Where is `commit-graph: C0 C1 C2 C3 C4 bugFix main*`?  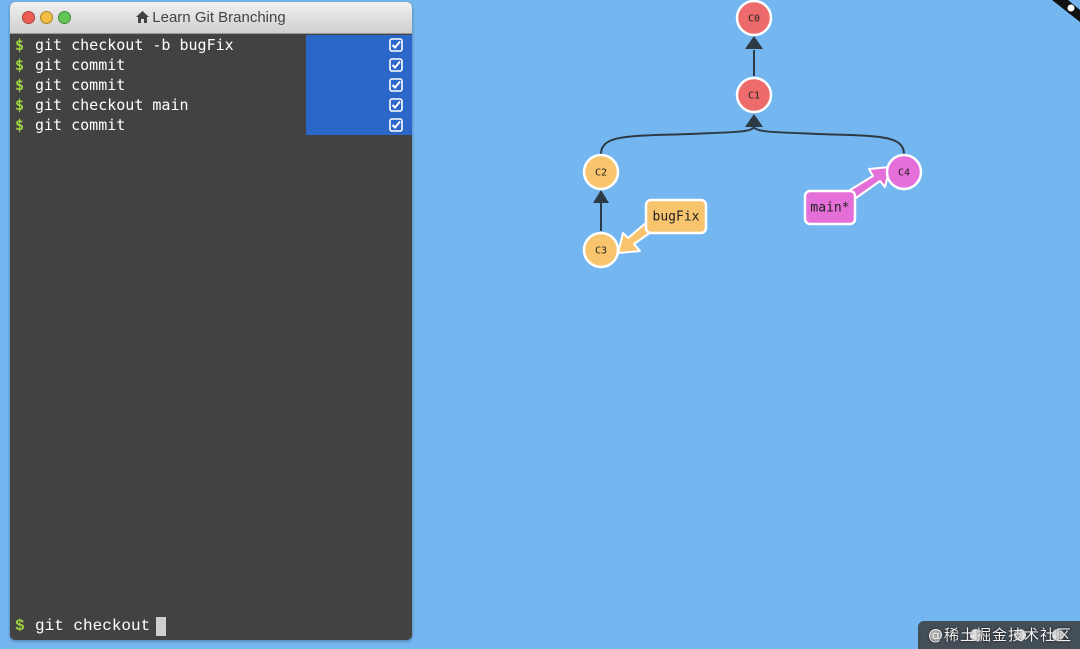
commit-graph: C0 C1 C2 C3 C4 bugFix main* is located at coordinates (752, 134).